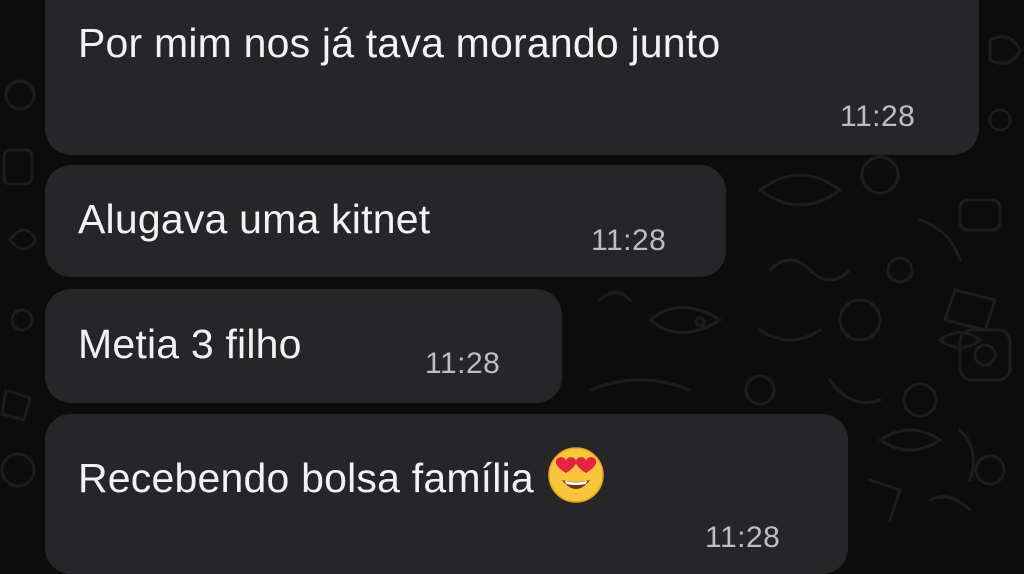 This screenshot has width=1024, height=574. I want to click on message-bubble: Alugava uma kitnet 11:28, so click(385, 221).